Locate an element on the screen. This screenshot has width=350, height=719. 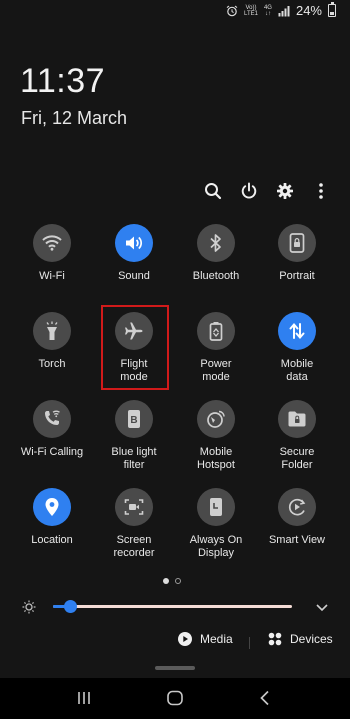
tile-always-on-display-circle is located at coordinates (216, 507).